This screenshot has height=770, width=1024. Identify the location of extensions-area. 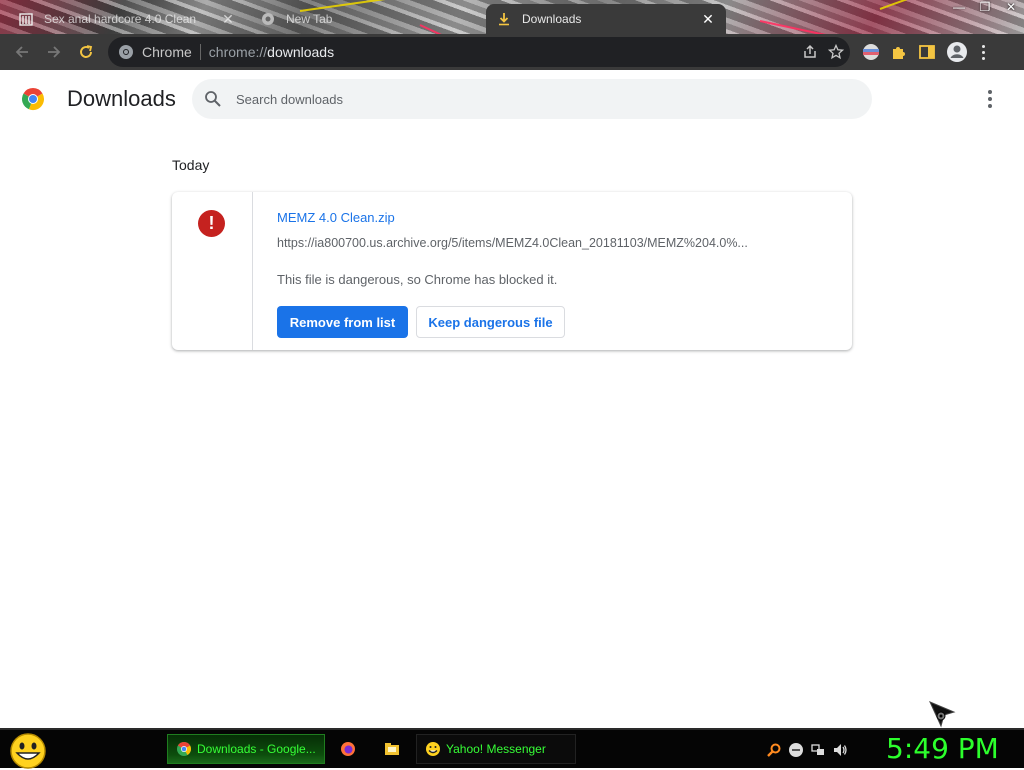
(923, 52).